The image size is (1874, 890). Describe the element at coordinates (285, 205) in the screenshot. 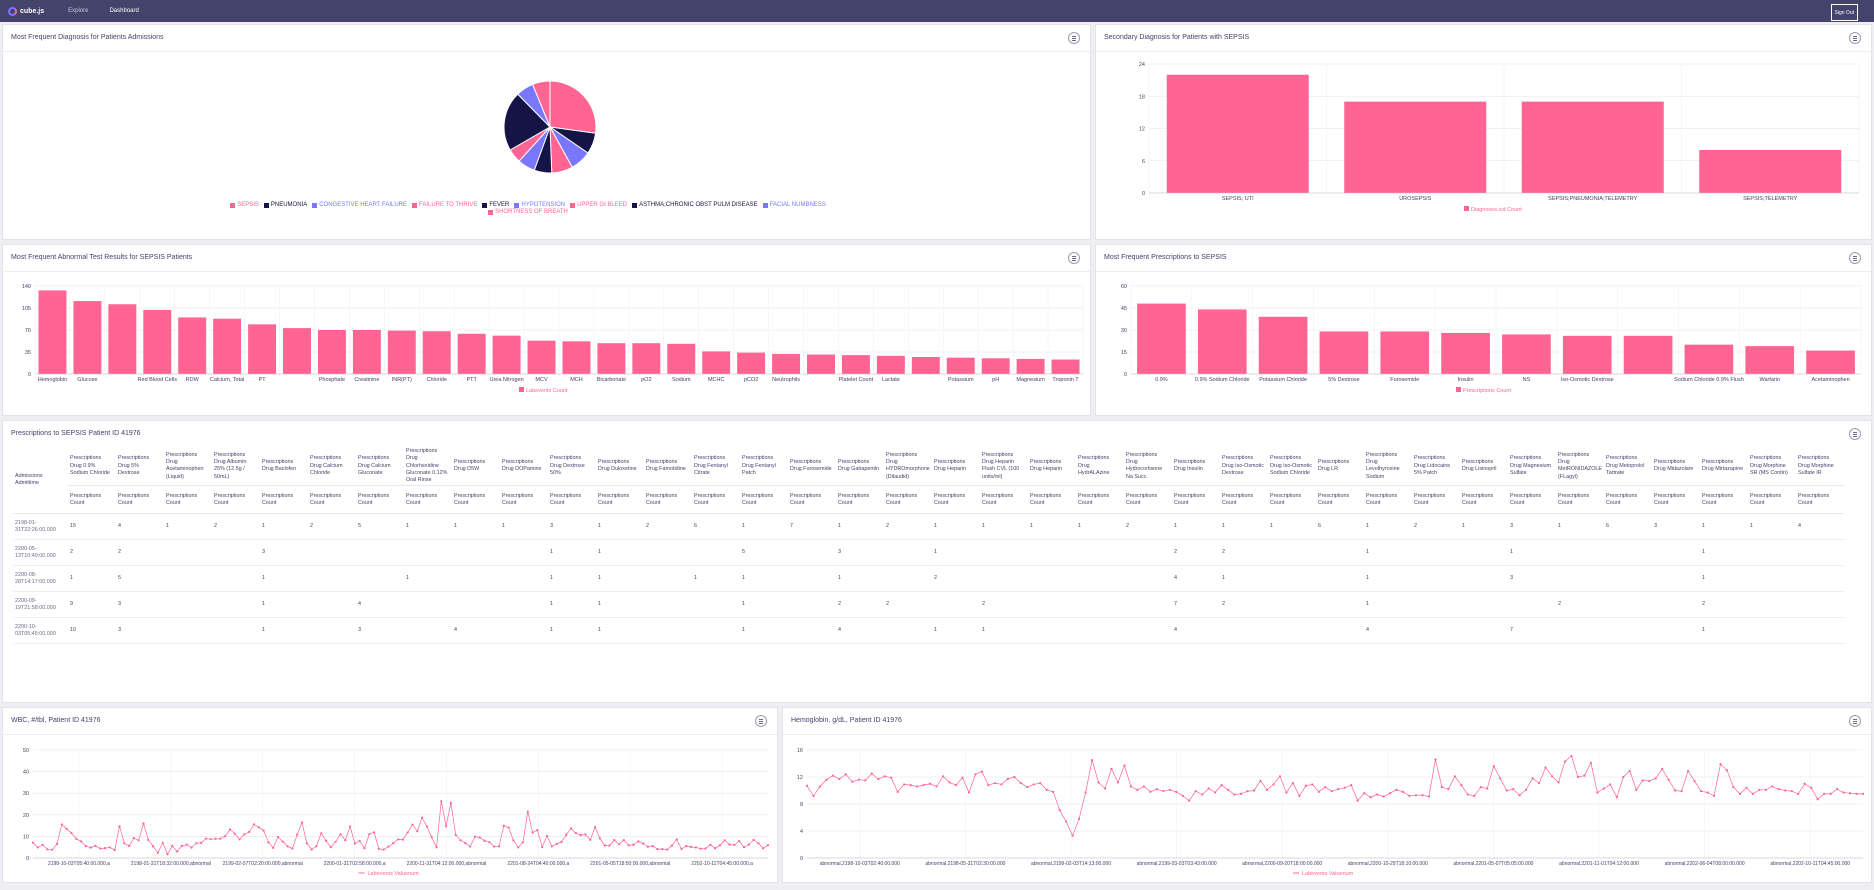

I see `legend-item: PNEUMONIA` at that location.